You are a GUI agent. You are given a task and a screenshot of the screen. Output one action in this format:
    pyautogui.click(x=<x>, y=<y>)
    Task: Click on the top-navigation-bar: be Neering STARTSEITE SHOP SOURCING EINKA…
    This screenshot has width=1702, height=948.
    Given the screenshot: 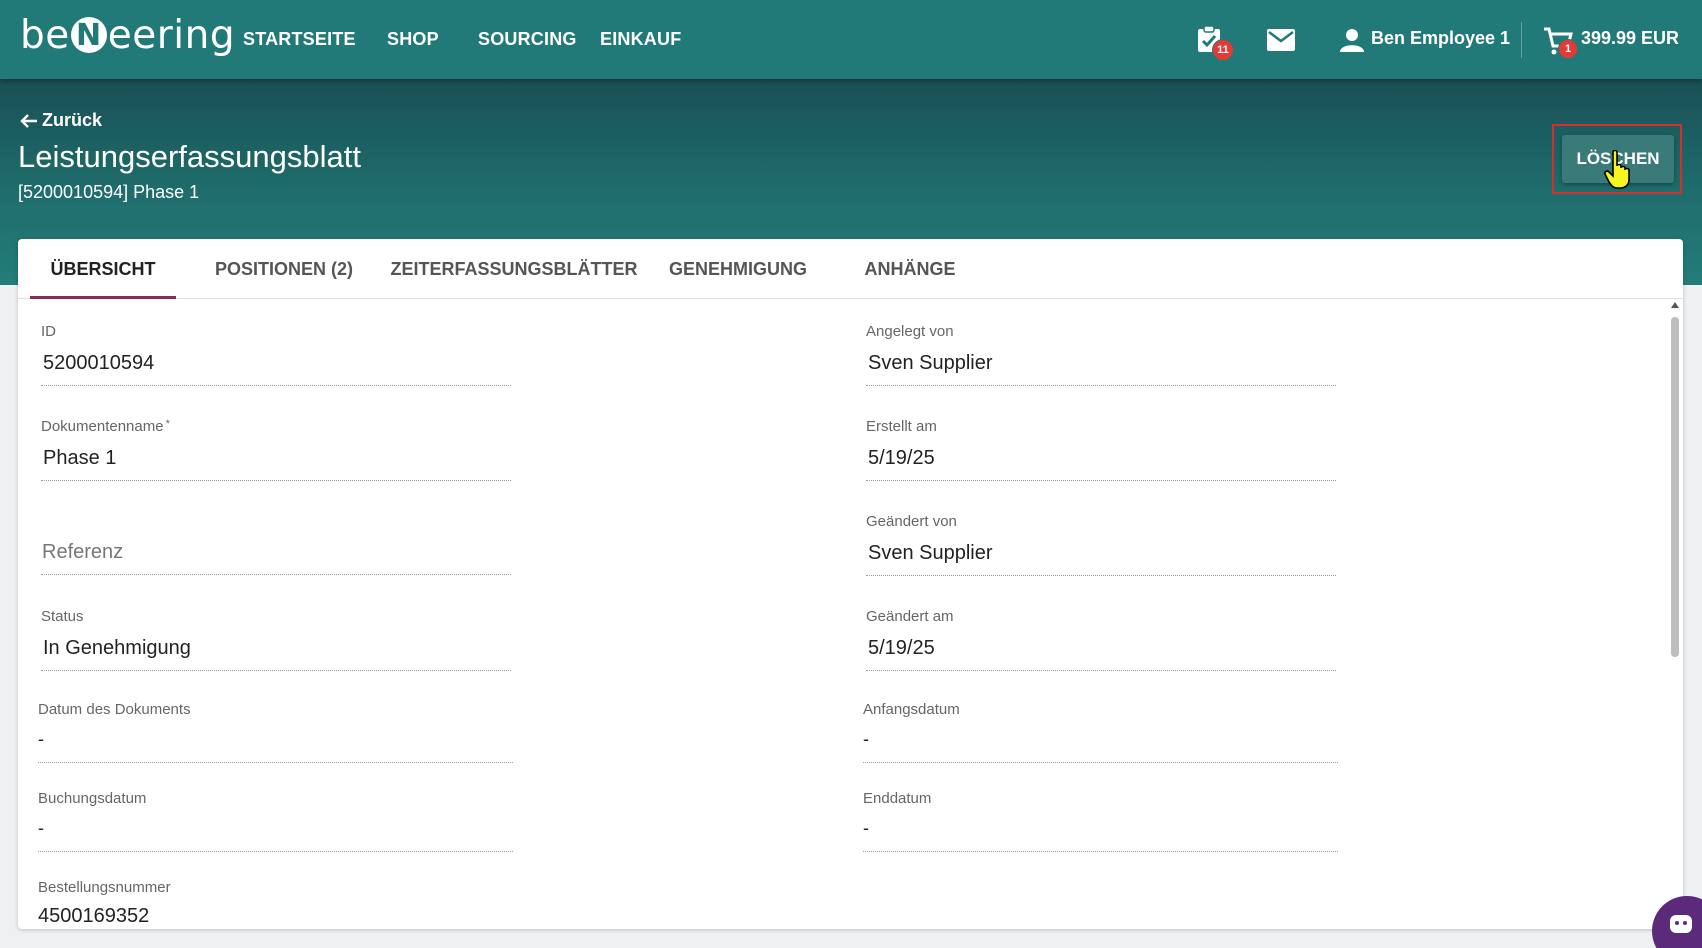 What is the action you would take?
    pyautogui.click(x=851, y=39)
    